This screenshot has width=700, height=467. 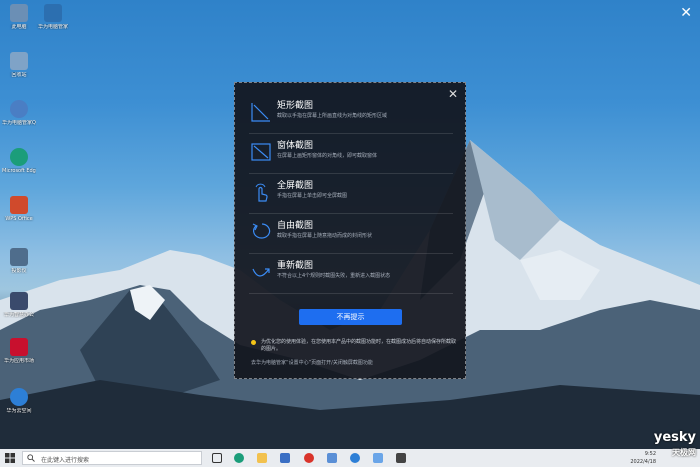 I want to click on desktop-icon-recycle-bin: 回收站, so click(x=19, y=65).